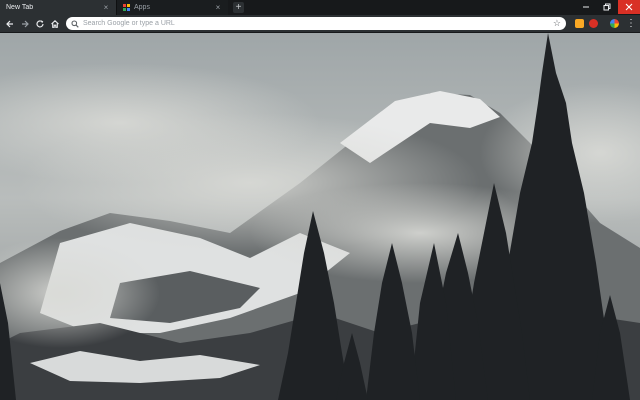 The image size is (640, 400). Describe the element at coordinates (58, 7) in the screenshot. I see `tab-new-tab: New Tab ×` at that location.